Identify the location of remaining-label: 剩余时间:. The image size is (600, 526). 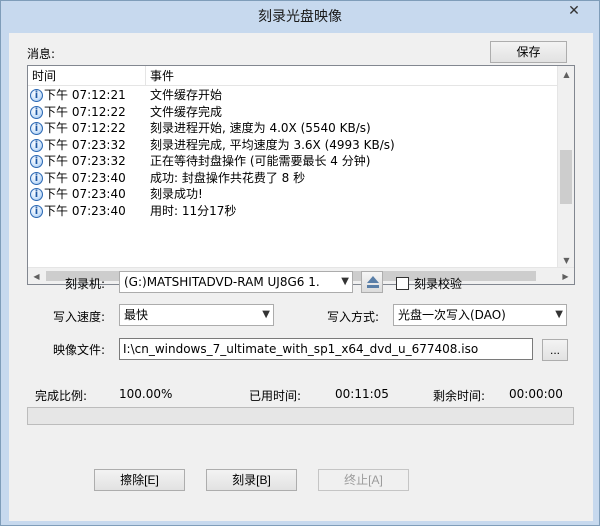
(459, 396).